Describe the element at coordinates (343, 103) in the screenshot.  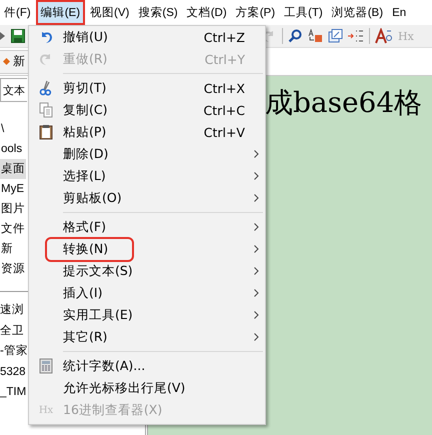
I see `editor-text: 成base64格` at that location.